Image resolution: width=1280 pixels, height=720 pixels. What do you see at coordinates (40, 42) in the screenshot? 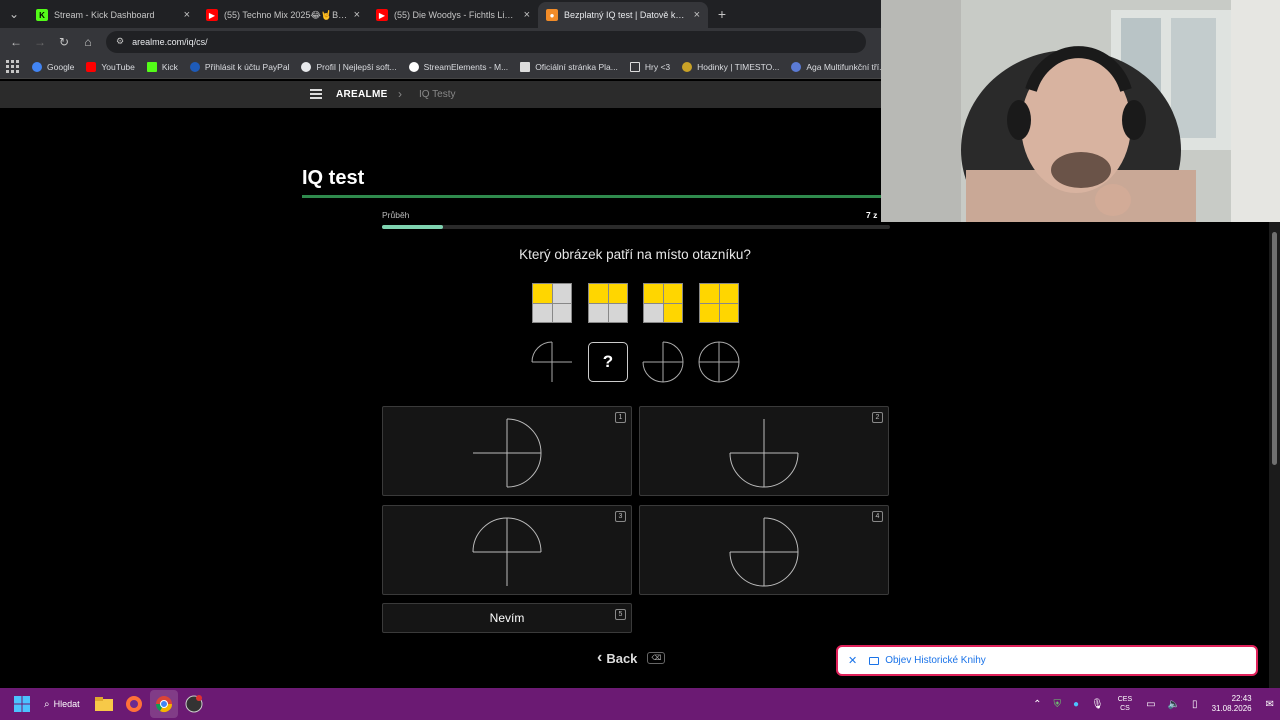
I see `forward-arrow-icon: →` at bounding box center [40, 42].